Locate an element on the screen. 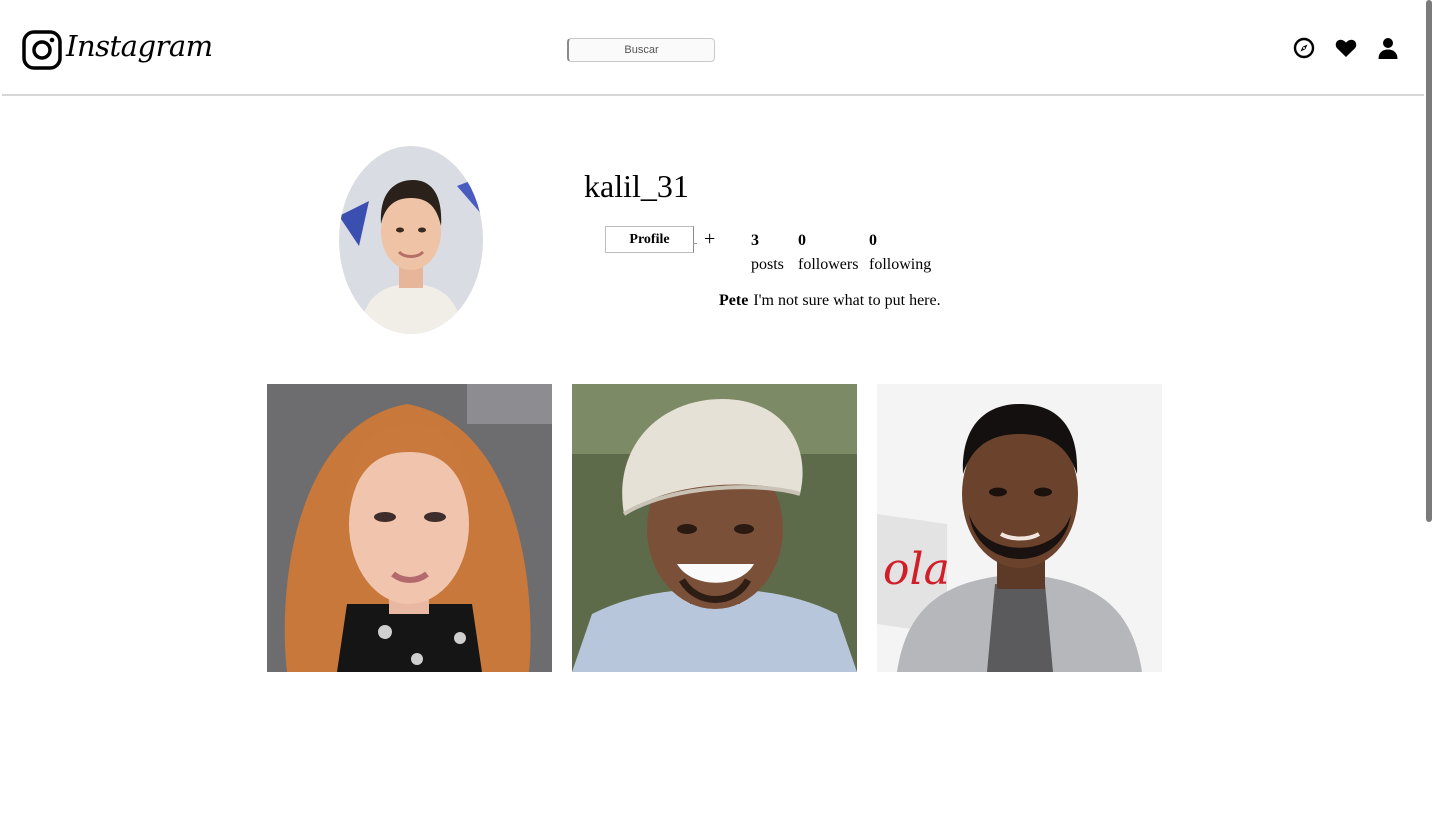 The width and height of the screenshot is (1432, 818). avatar-photo is located at coordinates (411, 240).